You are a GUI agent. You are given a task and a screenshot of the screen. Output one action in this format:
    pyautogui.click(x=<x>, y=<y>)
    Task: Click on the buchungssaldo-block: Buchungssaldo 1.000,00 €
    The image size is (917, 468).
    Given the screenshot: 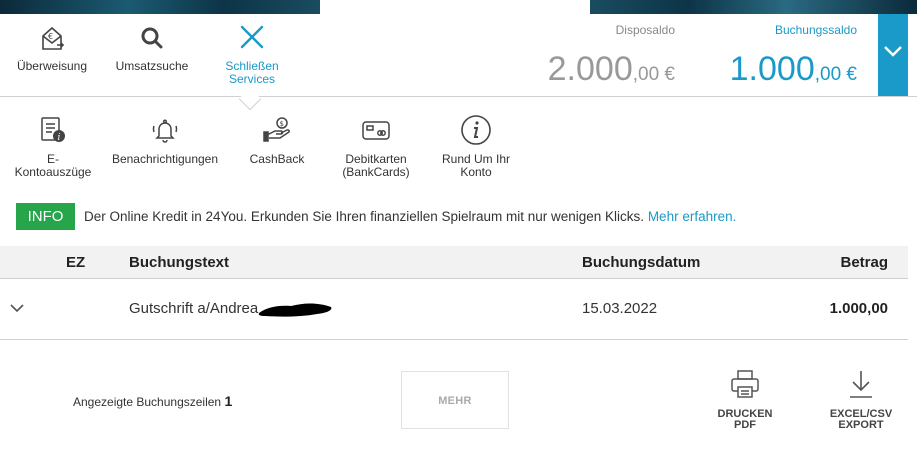 What is the action you would take?
    pyautogui.click(x=778, y=54)
    